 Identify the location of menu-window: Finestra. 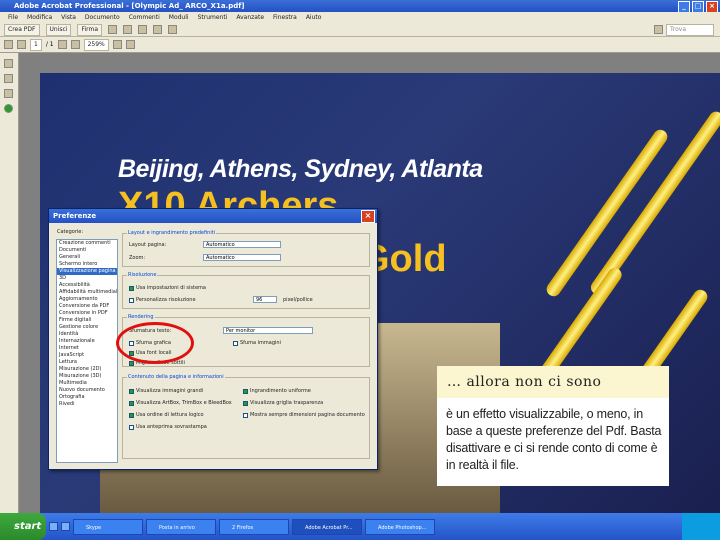
(285, 17).